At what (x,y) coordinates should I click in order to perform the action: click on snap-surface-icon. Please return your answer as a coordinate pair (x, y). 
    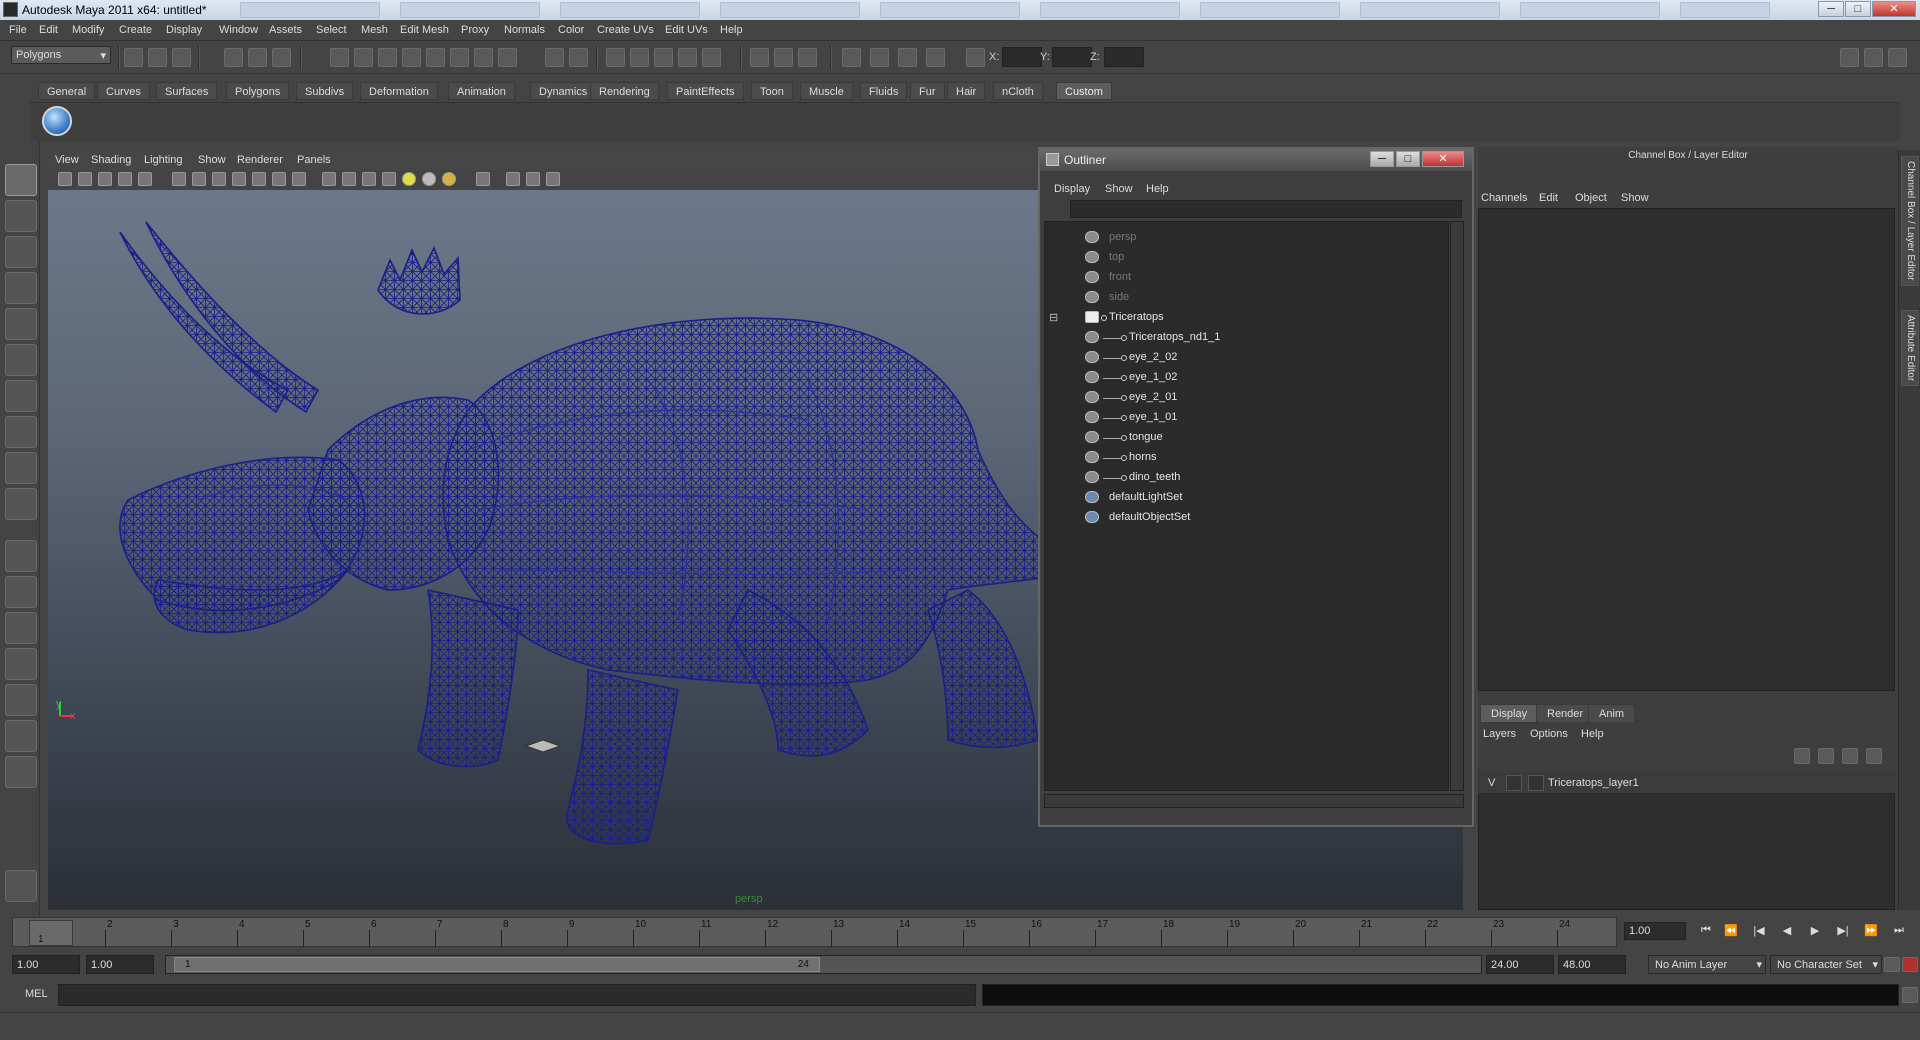
    Looking at the image, I should click on (435, 57).